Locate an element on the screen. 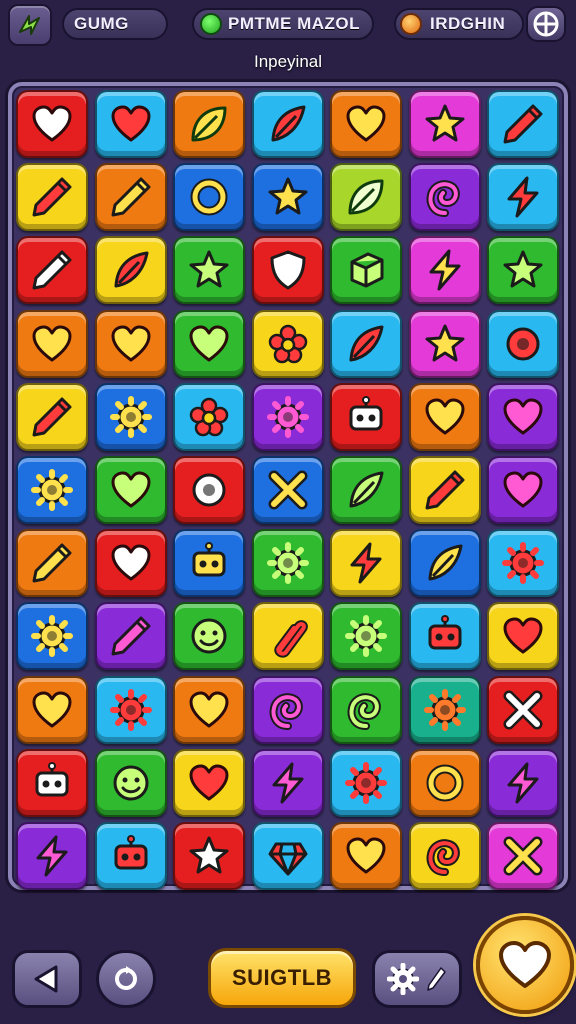  top-bar: GUMG PMTME MAZOL IRDGHIN is located at coordinates (288, 25).